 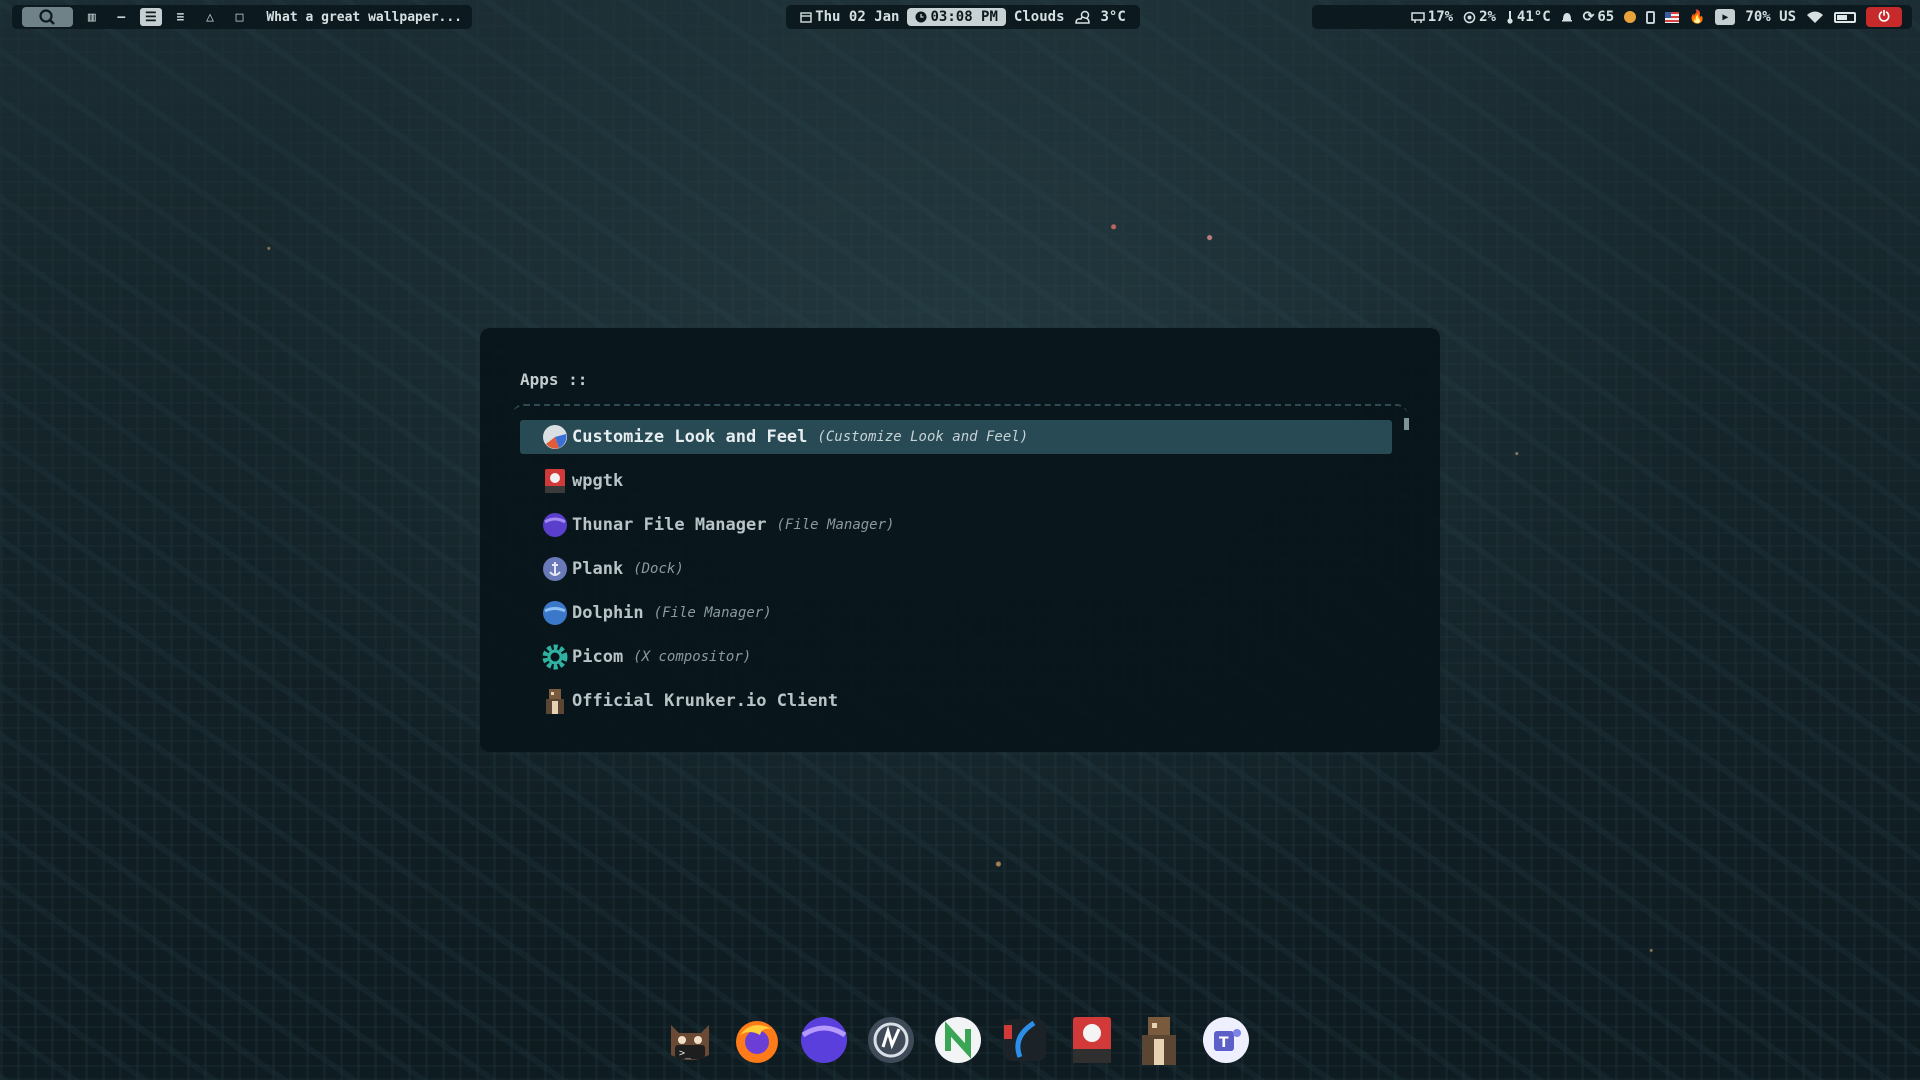 What do you see at coordinates (1469, 17) in the screenshot?
I see `cpu-icon` at bounding box center [1469, 17].